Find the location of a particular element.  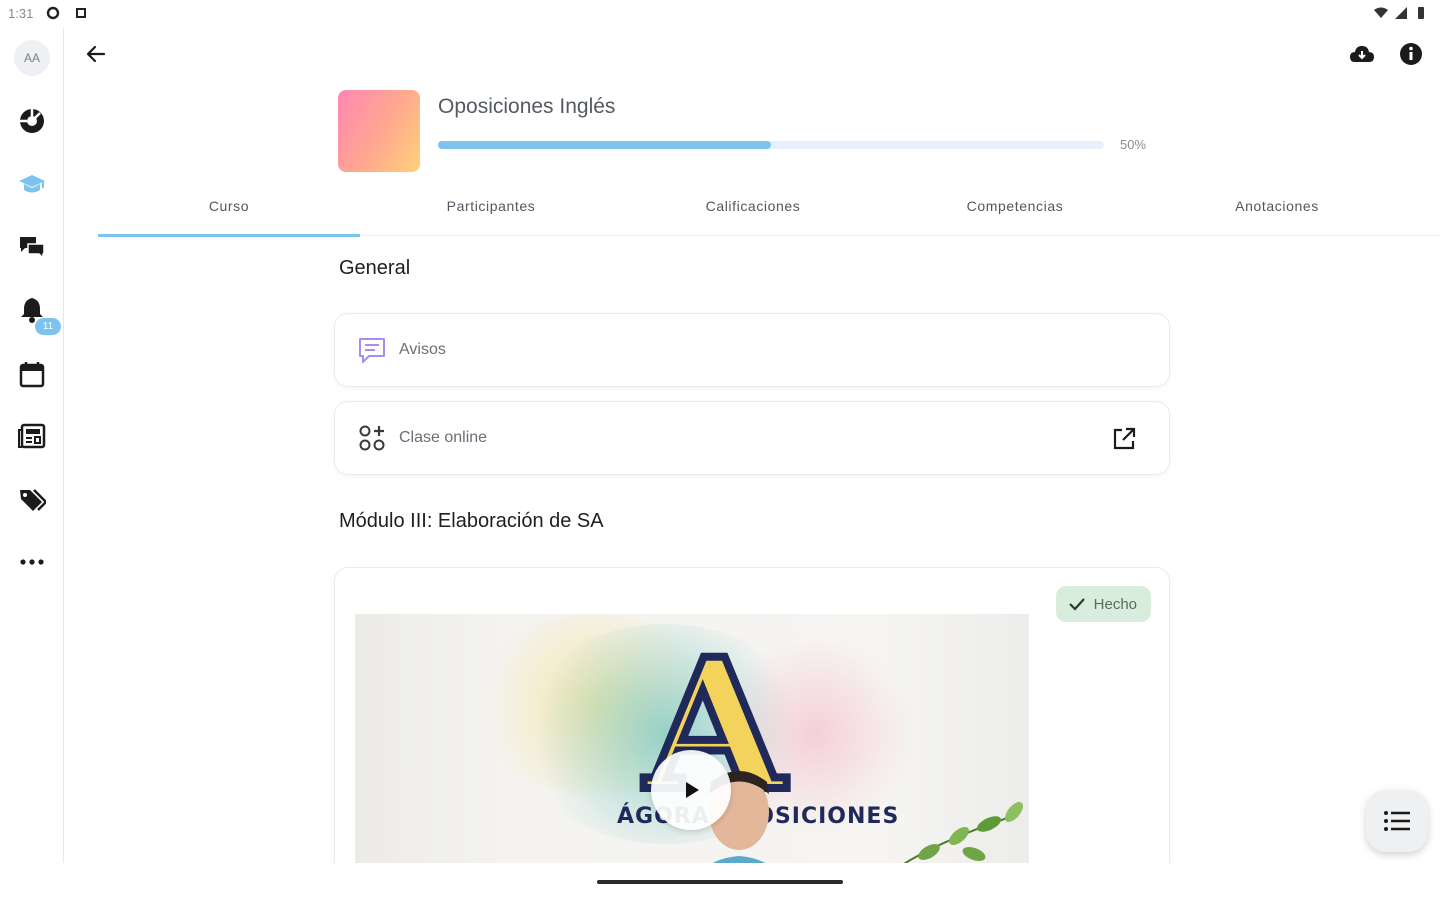

messages-icon is located at coordinates (32, 248).